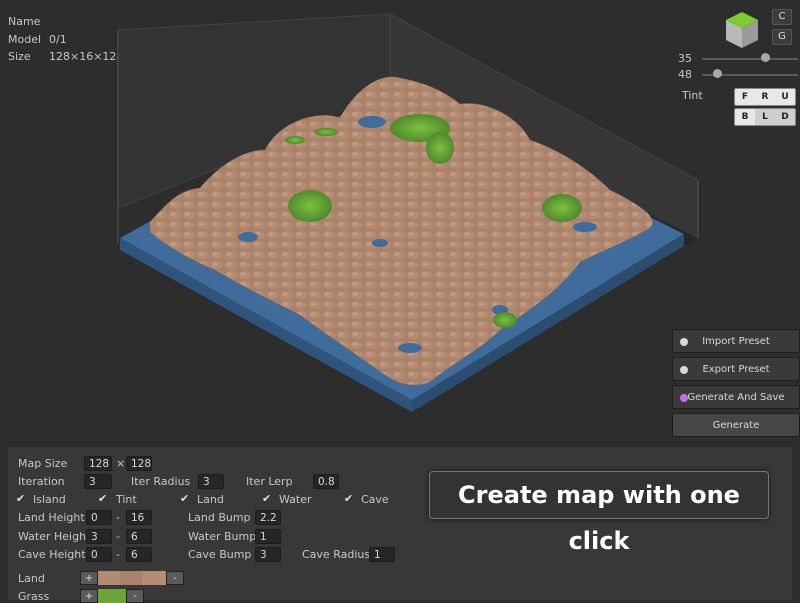 This screenshot has height=603, width=800. I want to click on iteration-label: Iteration, so click(41, 481).